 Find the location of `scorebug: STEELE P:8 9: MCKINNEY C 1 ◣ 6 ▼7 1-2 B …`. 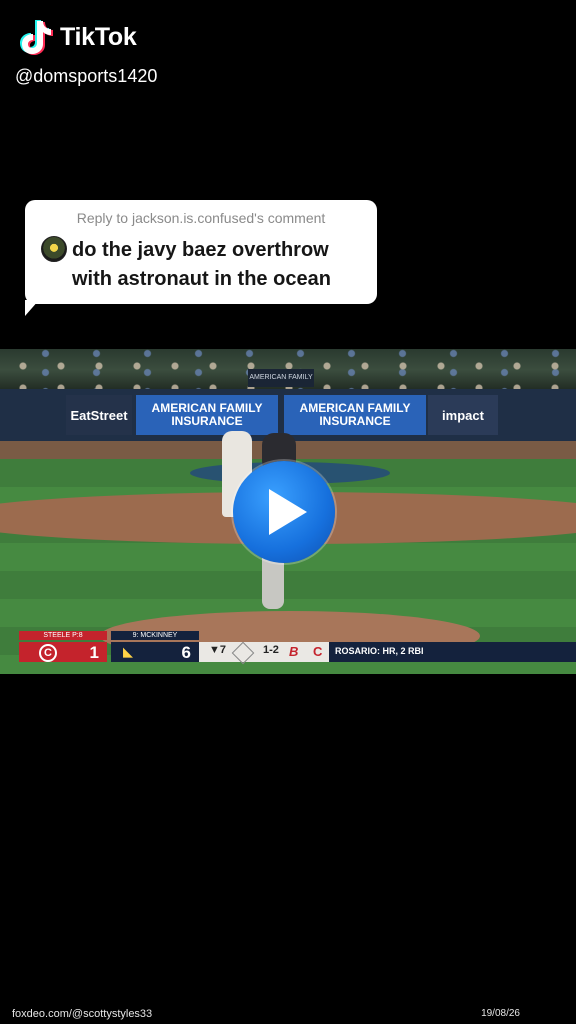

scorebug: STEELE P:8 9: MCKINNEY C 1 ◣ 6 ▼7 1-2 B … is located at coordinates (288, 648).